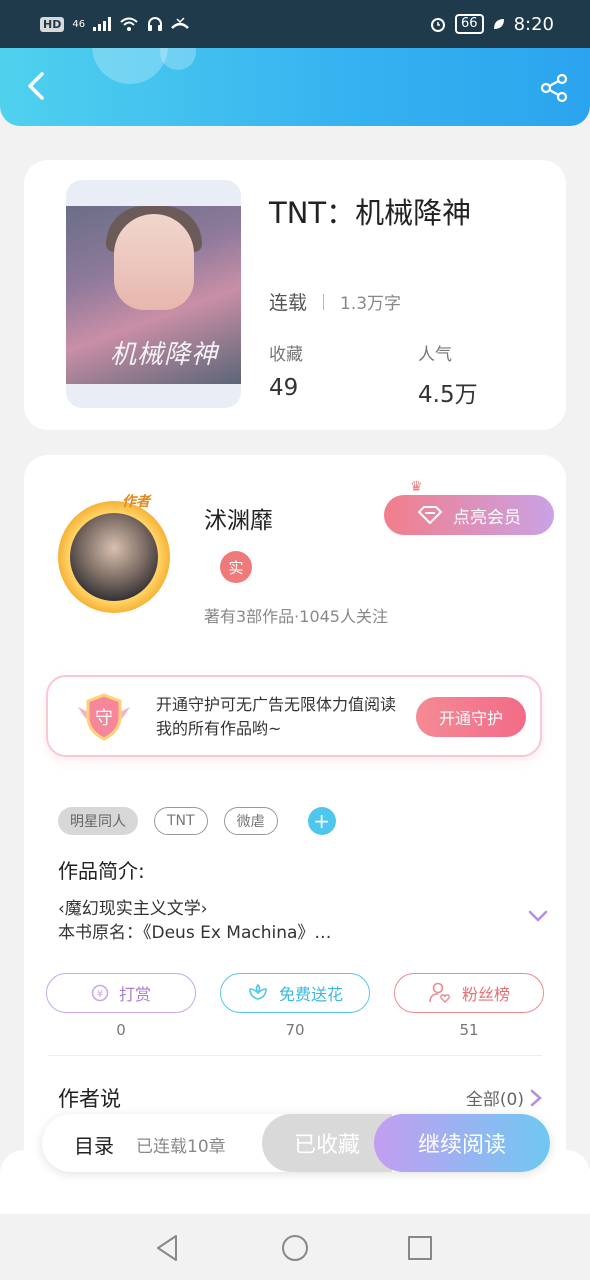 The image size is (590, 1280). I want to click on action-row: ¥ 打赏 0 免费送花 70 粉丝榜 51, so click(295, 1006).